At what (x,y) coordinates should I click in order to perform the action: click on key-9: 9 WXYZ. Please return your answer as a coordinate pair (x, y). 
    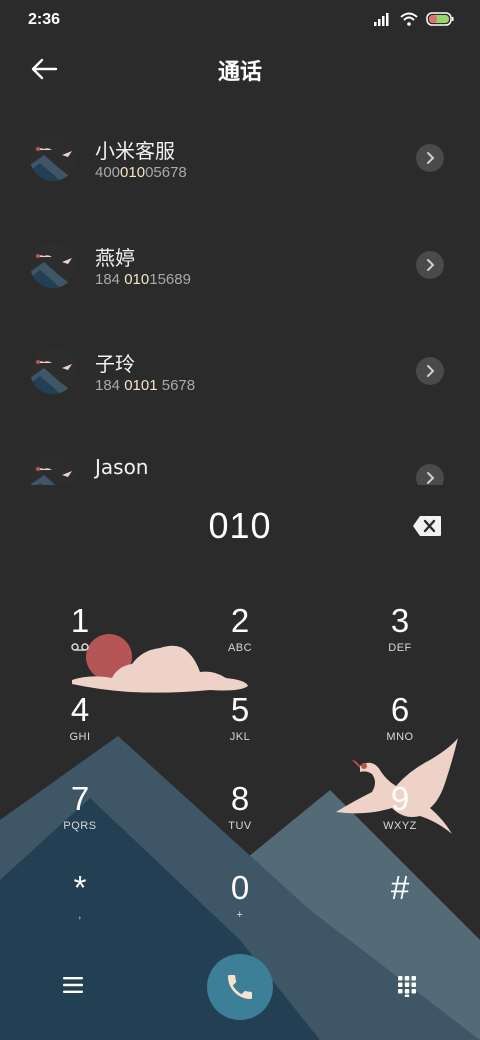
    Looking at the image, I should click on (400, 812).